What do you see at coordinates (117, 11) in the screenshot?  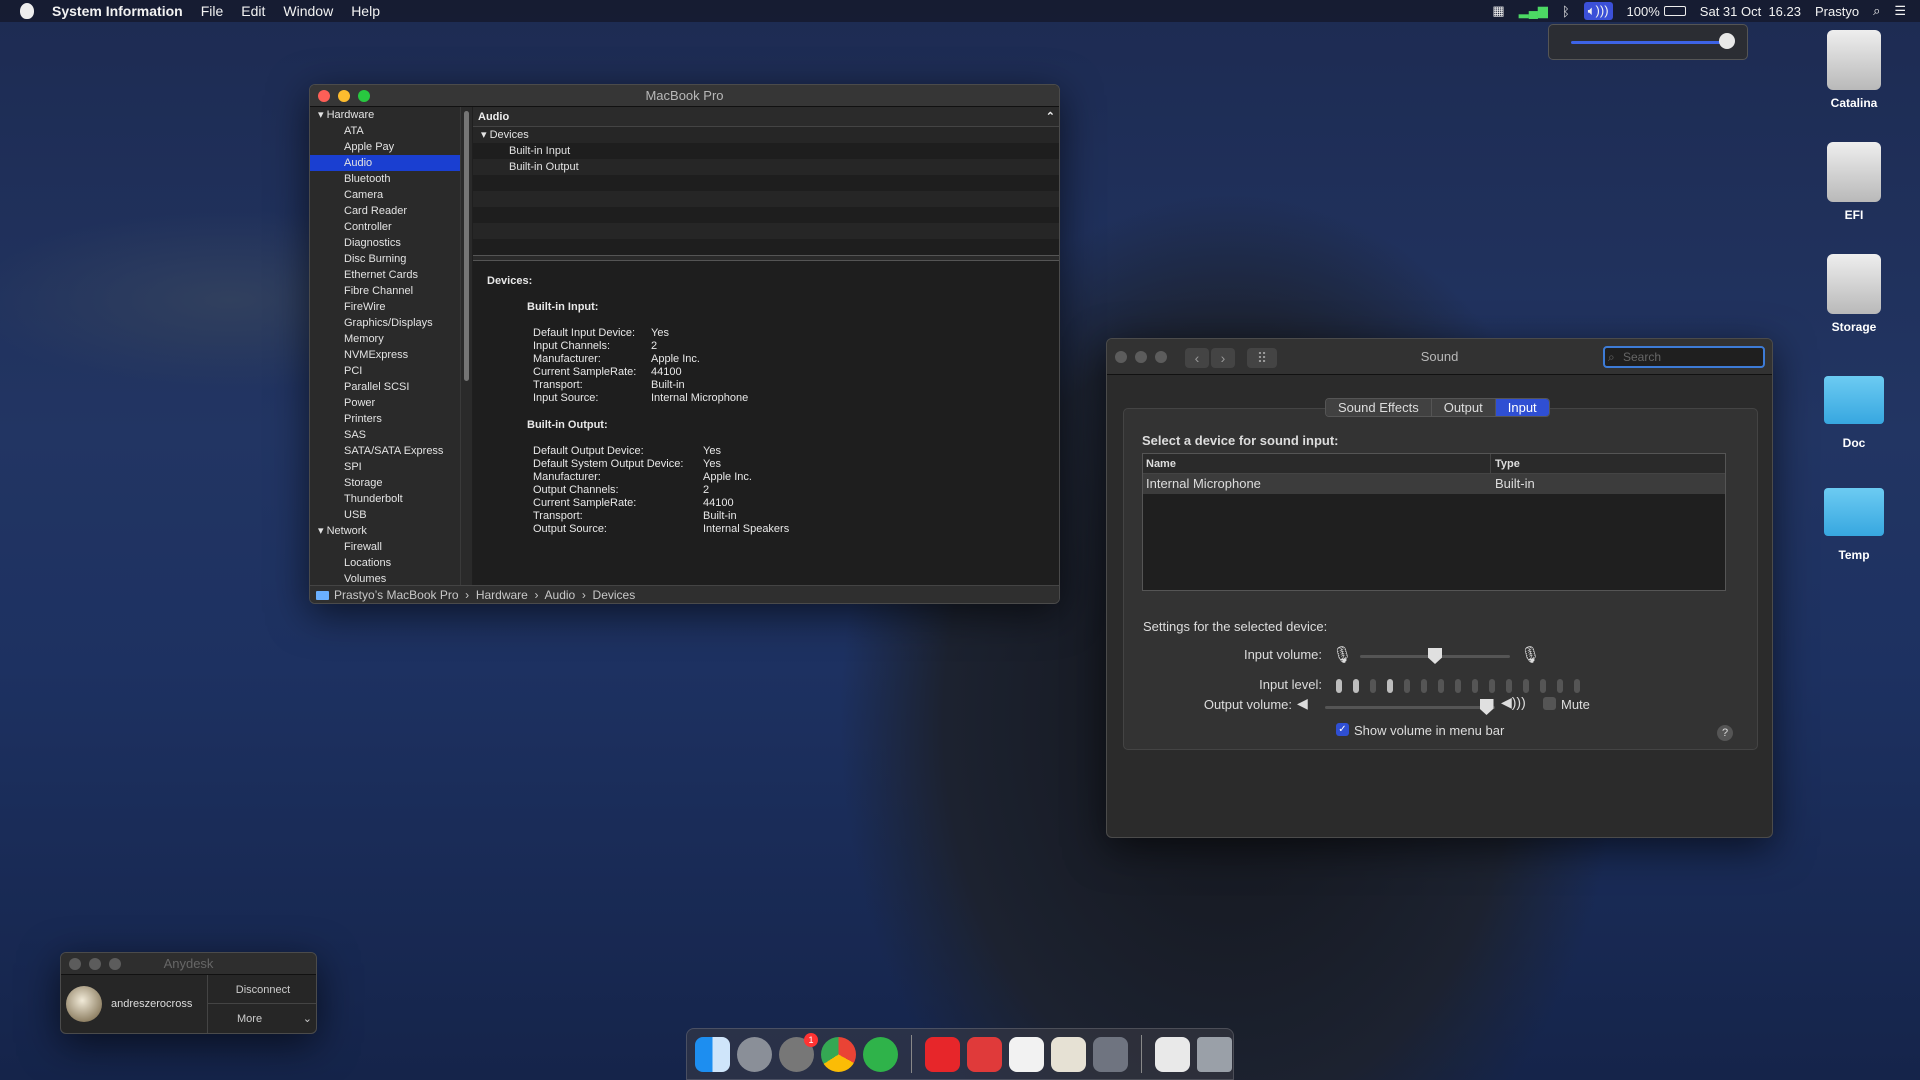 I see `app-menu: System Information` at bounding box center [117, 11].